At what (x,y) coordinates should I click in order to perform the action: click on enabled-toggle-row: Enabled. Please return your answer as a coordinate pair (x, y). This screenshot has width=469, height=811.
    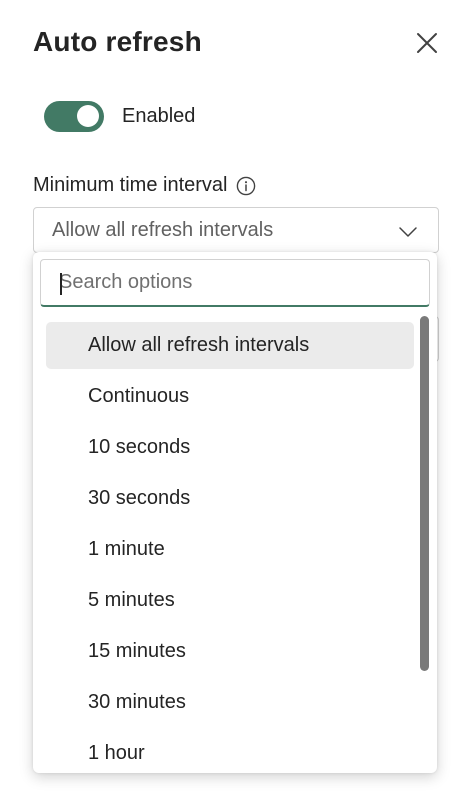
    Looking at the image, I should click on (119, 116).